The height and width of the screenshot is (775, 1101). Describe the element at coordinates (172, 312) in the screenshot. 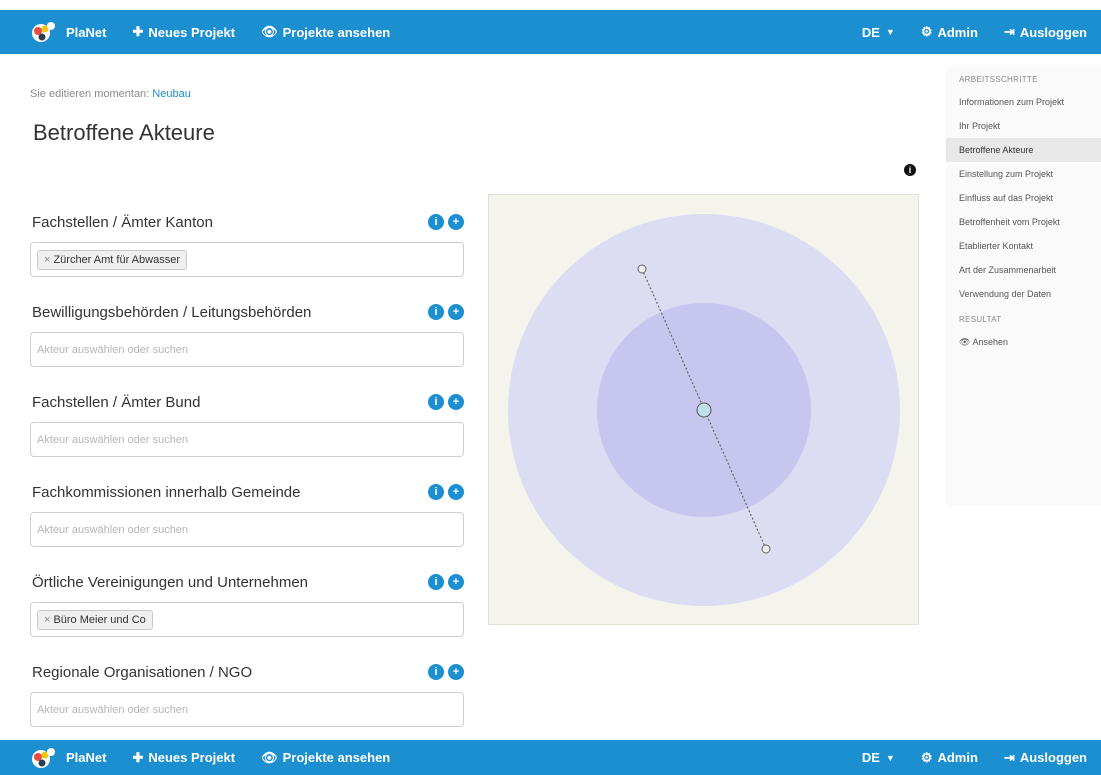

I see `group-label: Bewilligungsbehörden / Leitungsbehörden` at that location.